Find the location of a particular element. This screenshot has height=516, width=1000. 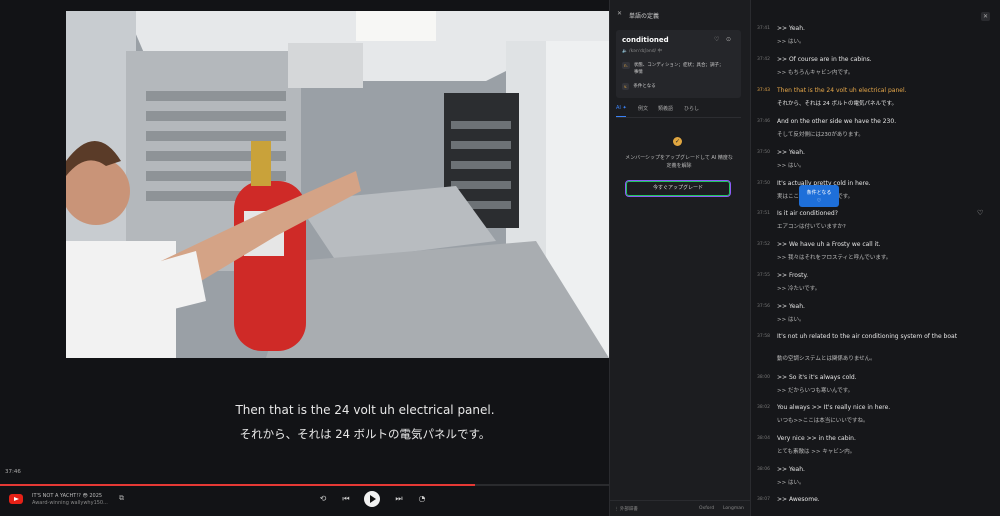

line-english: And on the other side we have the 230. is located at coordinates (836, 121).